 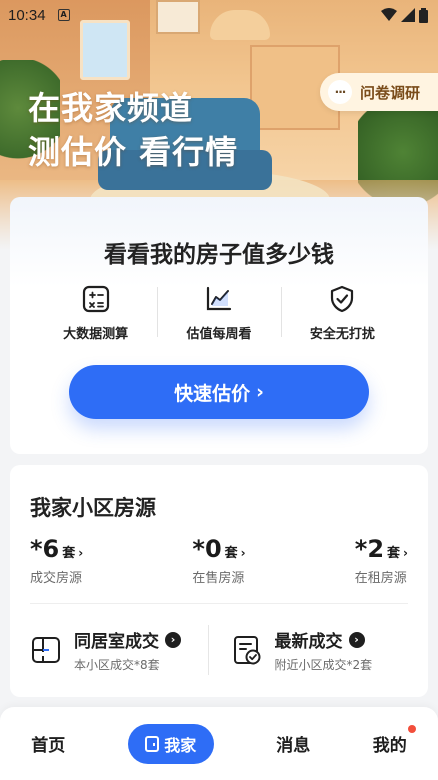 What do you see at coordinates (390, 92) in the screenshot?
I see `survey-label: 问卷调研` at bounding box center [390, 92].